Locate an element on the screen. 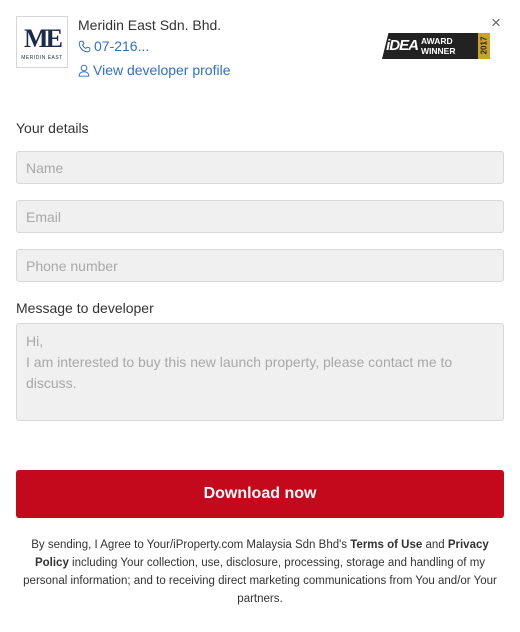 The width and height of the screenshot is (520, 632). legal-text-2: and is located at coordinates (435, 545).